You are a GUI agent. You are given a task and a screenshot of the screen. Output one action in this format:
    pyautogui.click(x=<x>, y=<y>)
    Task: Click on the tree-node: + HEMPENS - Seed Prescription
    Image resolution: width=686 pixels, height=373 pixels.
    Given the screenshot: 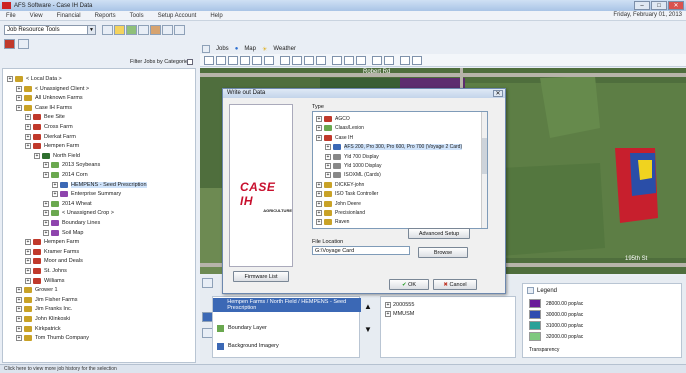 What is the action you would take?
    pyautogui.click(x=99, y=185)
    